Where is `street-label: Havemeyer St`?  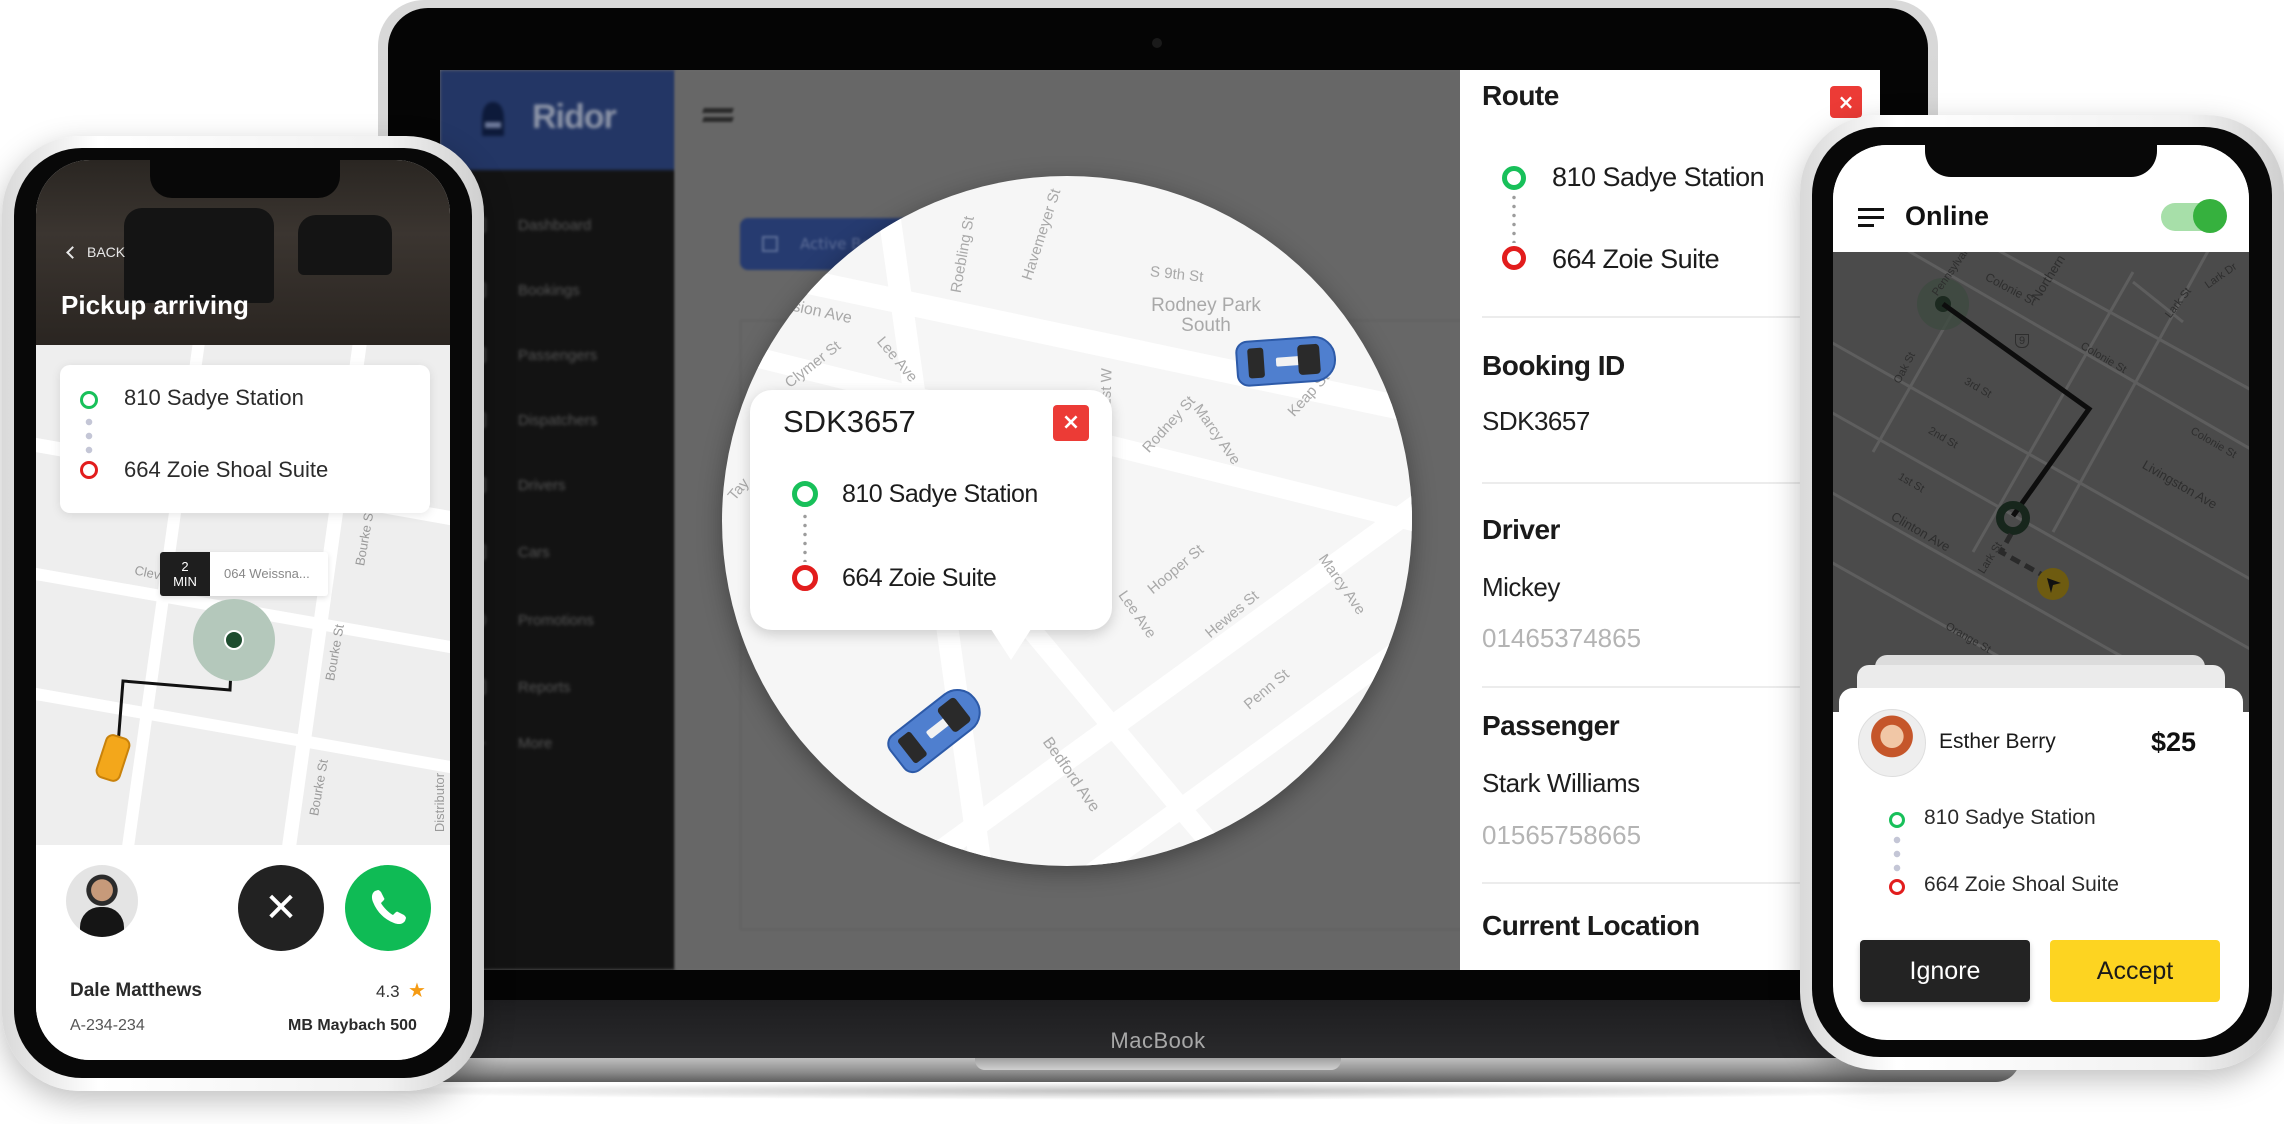
street-label: Havemeyer St is located at coordinates (1041, 234).